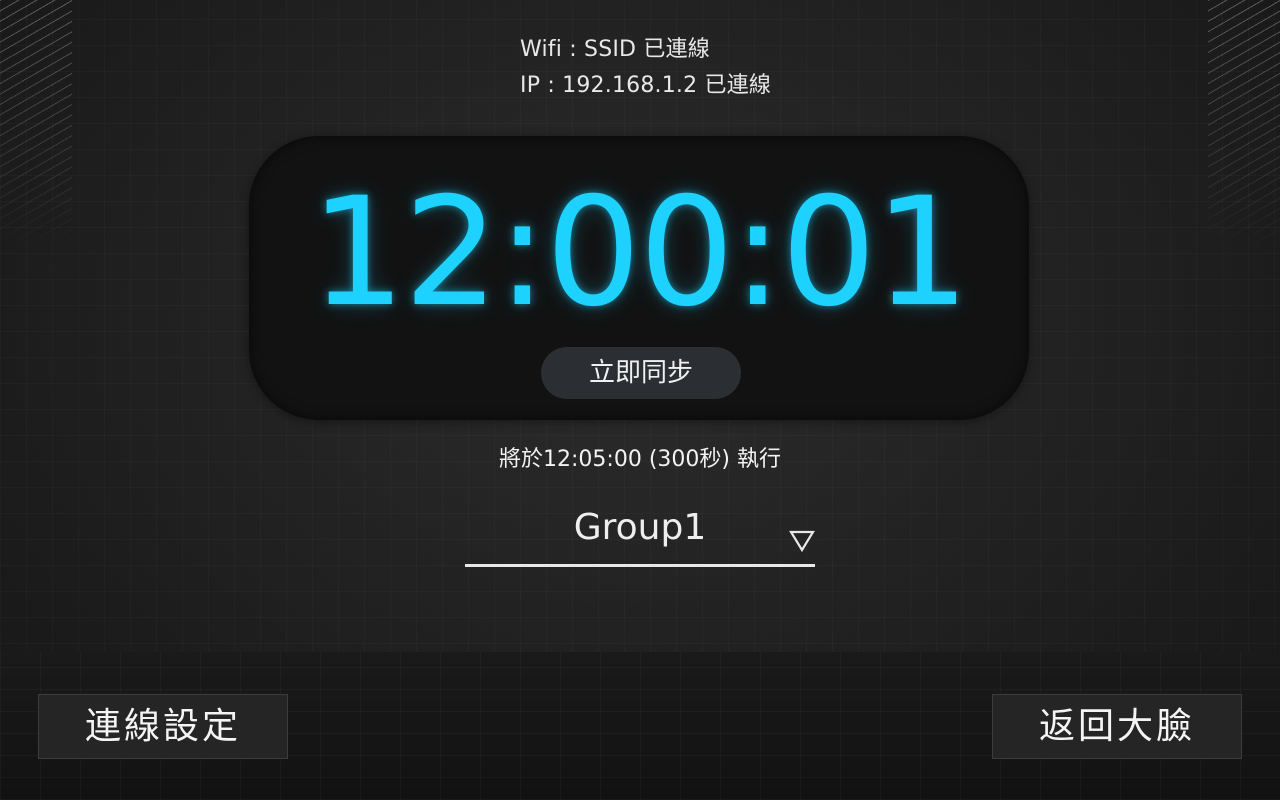 The image size is (1280, 800). What do you see at coordinates (641, 373) in the screenshot?
I see `sync-now-button: 立即同步` at bounding box center [641, 373].